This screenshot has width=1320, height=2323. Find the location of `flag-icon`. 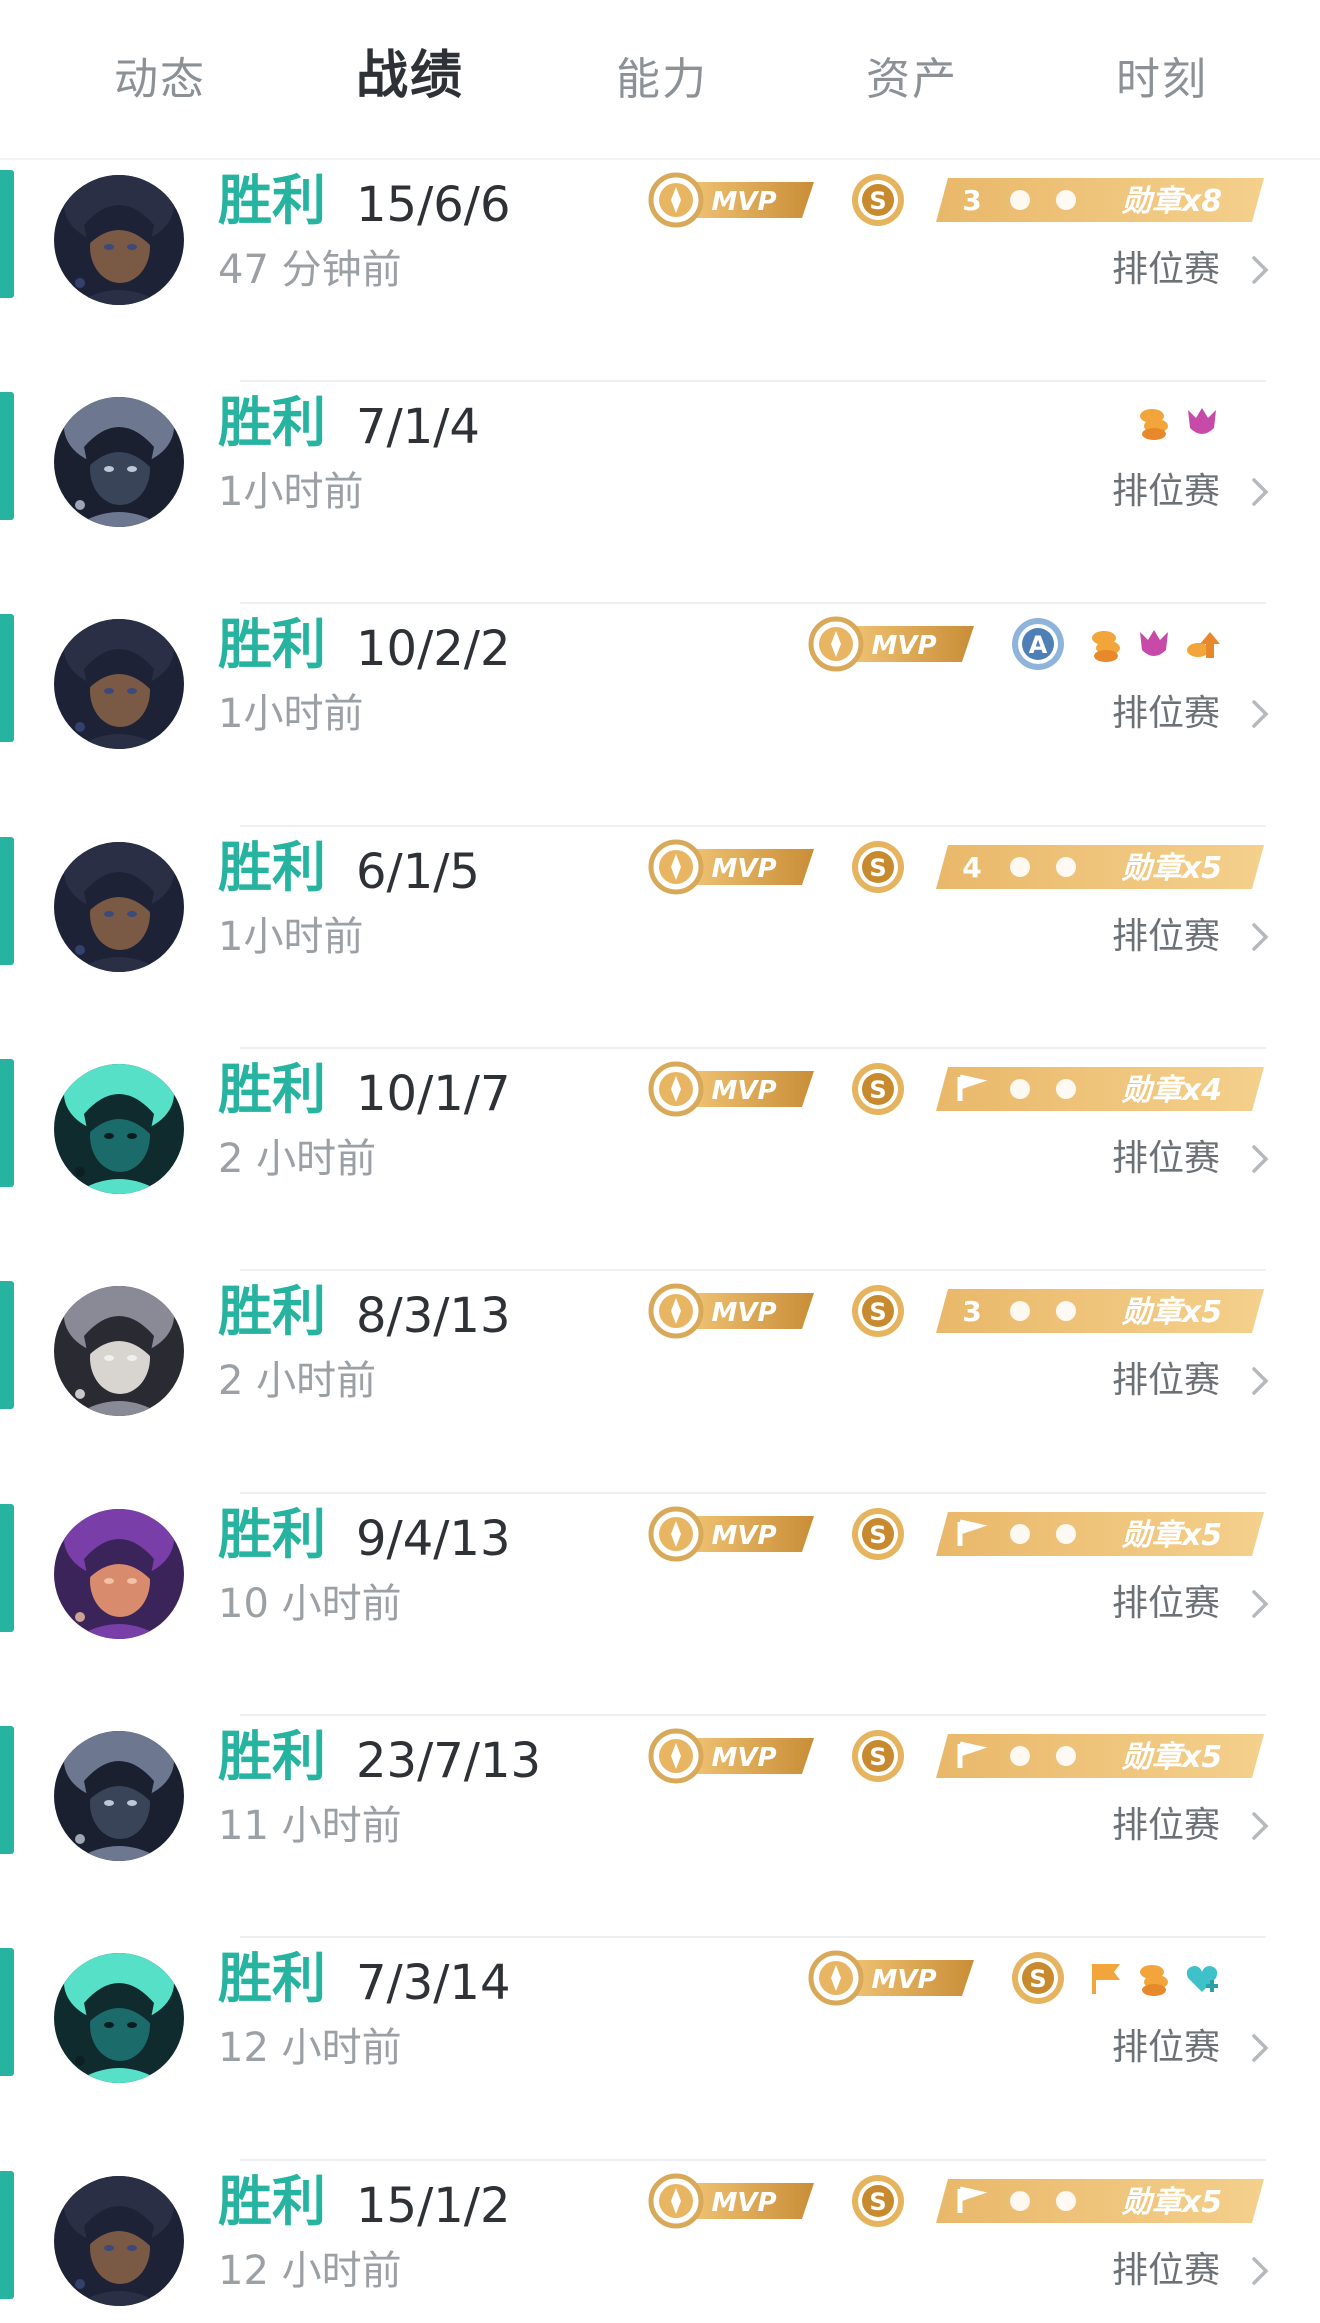

flag-icon is located at coordinates (1106, 1978).